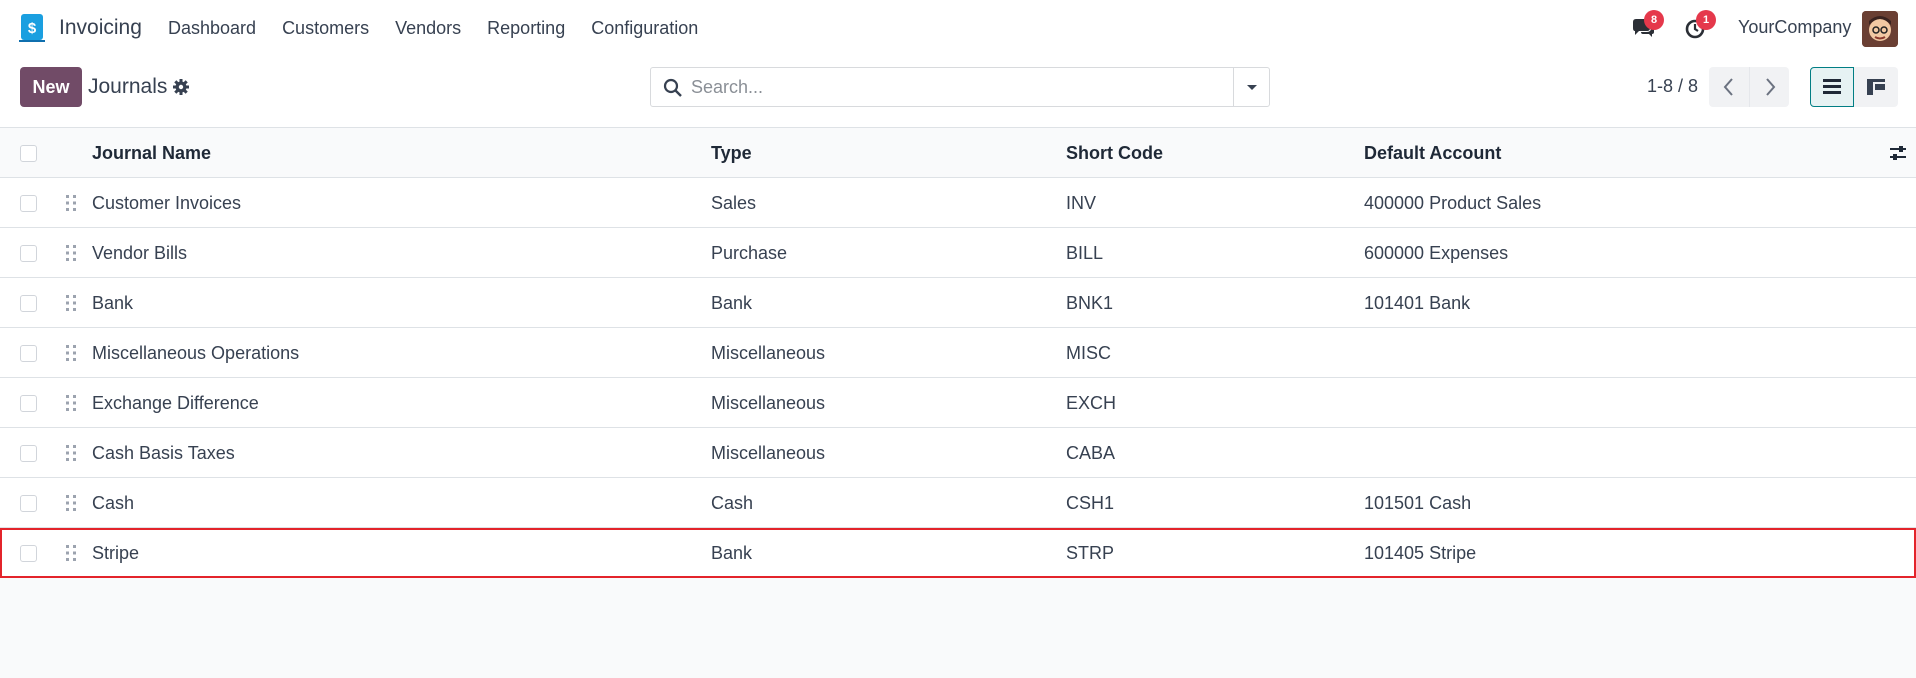 The height and width of the screenshot is (678, 1916). What do you see at coordinates (734, 203) in the screenshot?
I see `journal-type: Sales` at bounding box center [734, 203].